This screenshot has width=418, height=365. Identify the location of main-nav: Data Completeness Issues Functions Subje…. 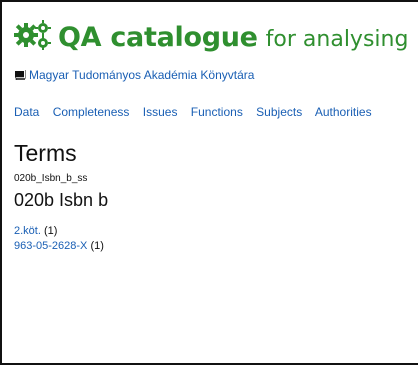
(198, 112).